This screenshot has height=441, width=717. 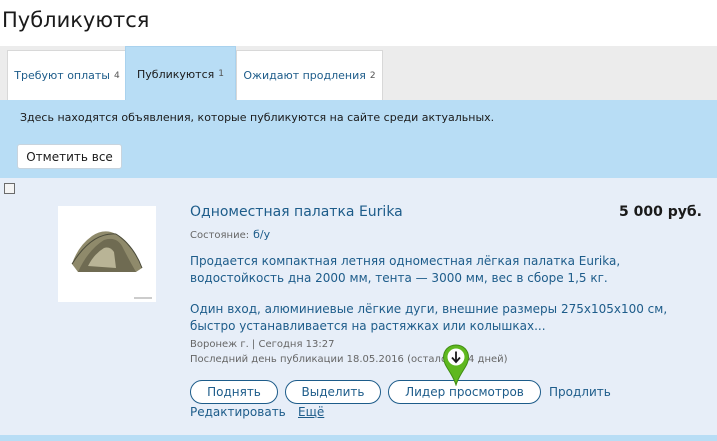 What do you see at coordinates (580, 392) in the screenshot?
I see `extend-link: Продлить` at bounding box center [580, 392].